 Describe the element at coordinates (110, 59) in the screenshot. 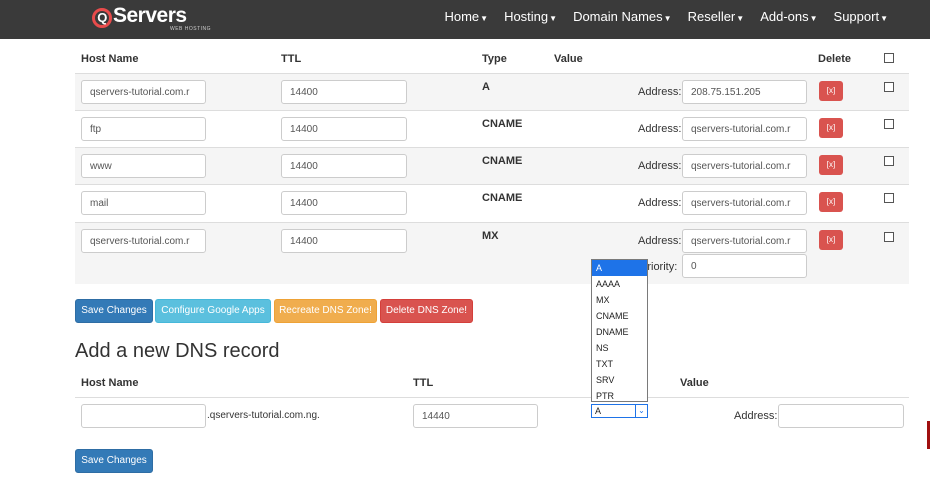

I see `col-header-host: Host Name` at that location.